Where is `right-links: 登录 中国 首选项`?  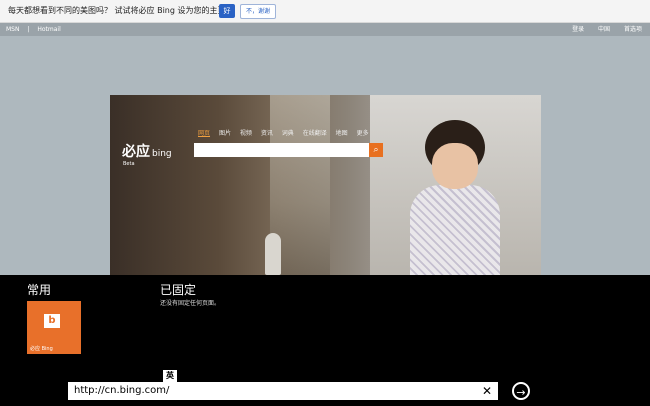
right-links: 登录 中国 首选项 is located at coordinates (601, 29).